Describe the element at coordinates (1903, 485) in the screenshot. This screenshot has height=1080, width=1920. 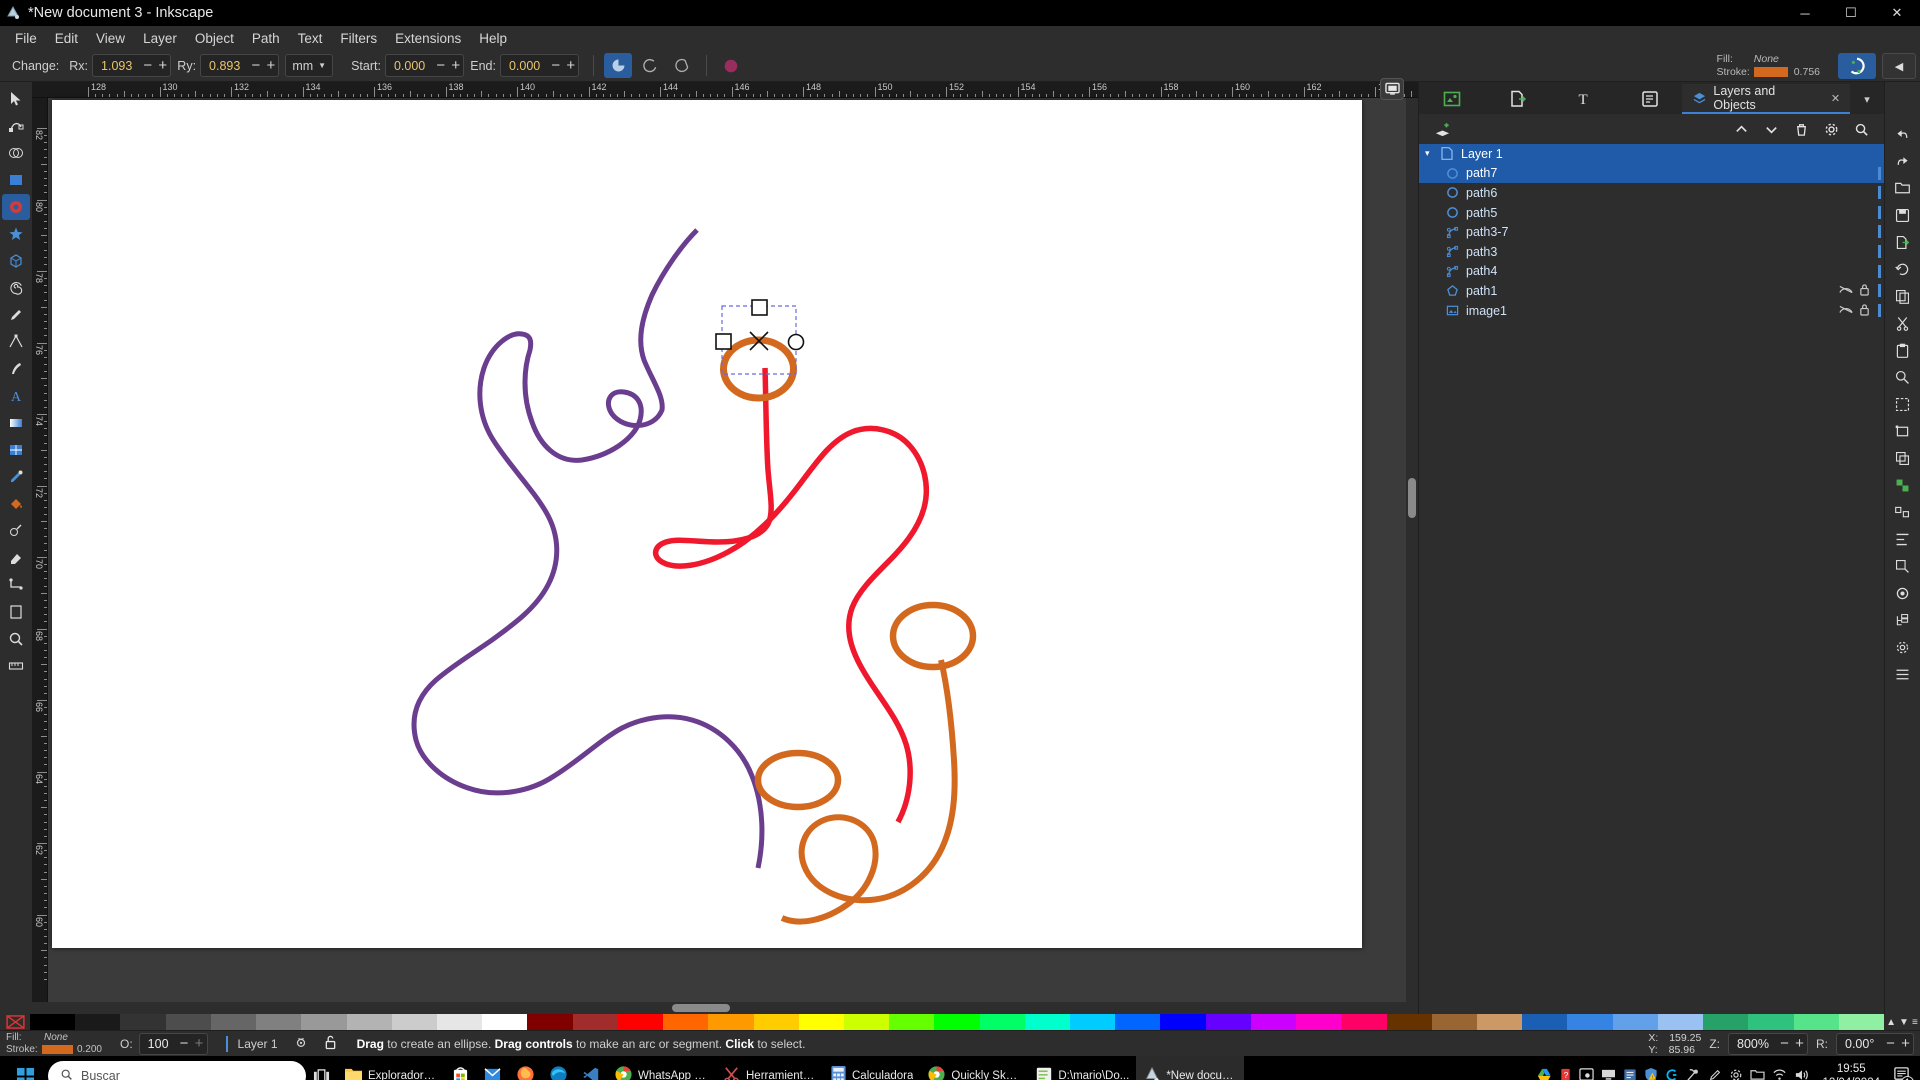
I see `group-icon` at that location.